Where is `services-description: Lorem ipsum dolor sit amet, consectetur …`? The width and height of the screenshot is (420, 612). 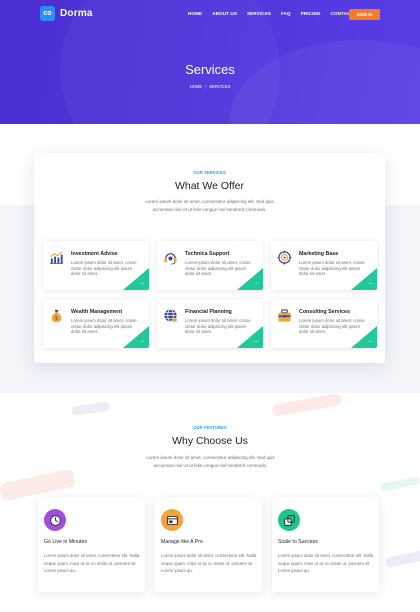
services-description: Lorem ipsum dolor sit amet, consectetur … is located at coordinates (209, 206).